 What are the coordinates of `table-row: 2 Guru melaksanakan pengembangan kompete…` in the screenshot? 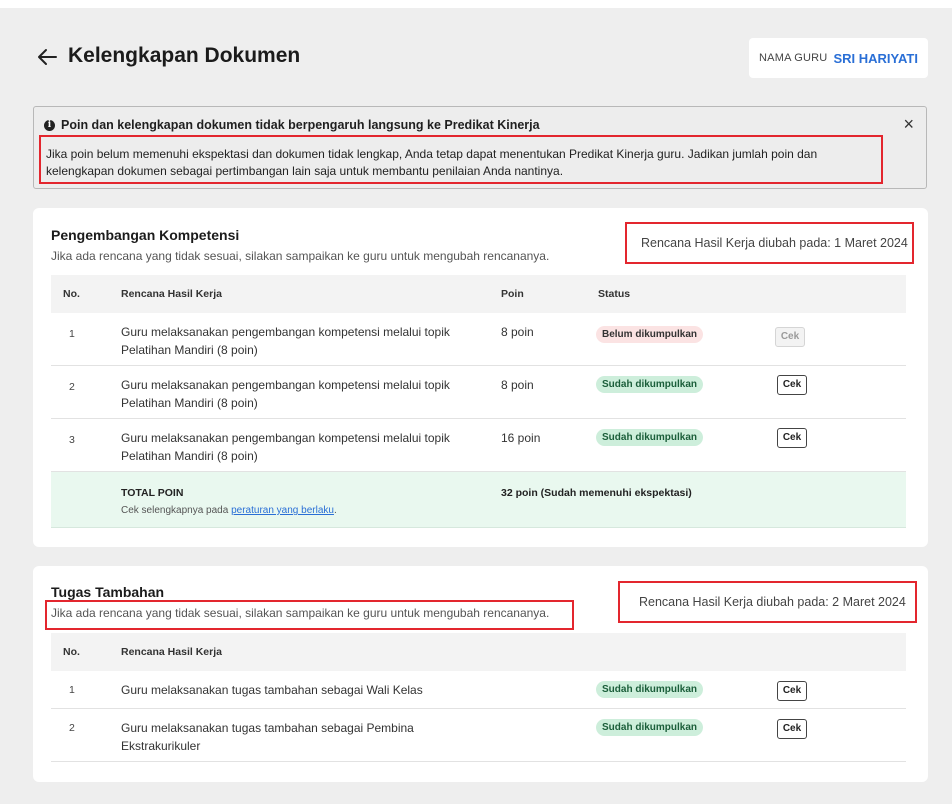 It's located at (478, 392).